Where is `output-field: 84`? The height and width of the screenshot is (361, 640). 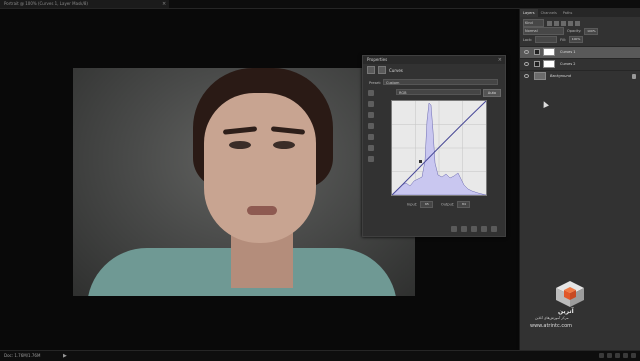 output-field: 84 is located at coordinates (464, 204).